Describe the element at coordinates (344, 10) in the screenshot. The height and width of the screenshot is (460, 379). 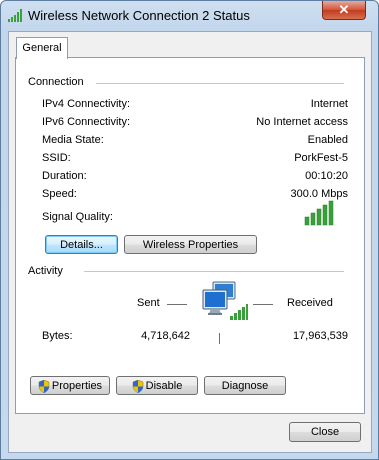
I see `close-window-button: ✕` at that location.